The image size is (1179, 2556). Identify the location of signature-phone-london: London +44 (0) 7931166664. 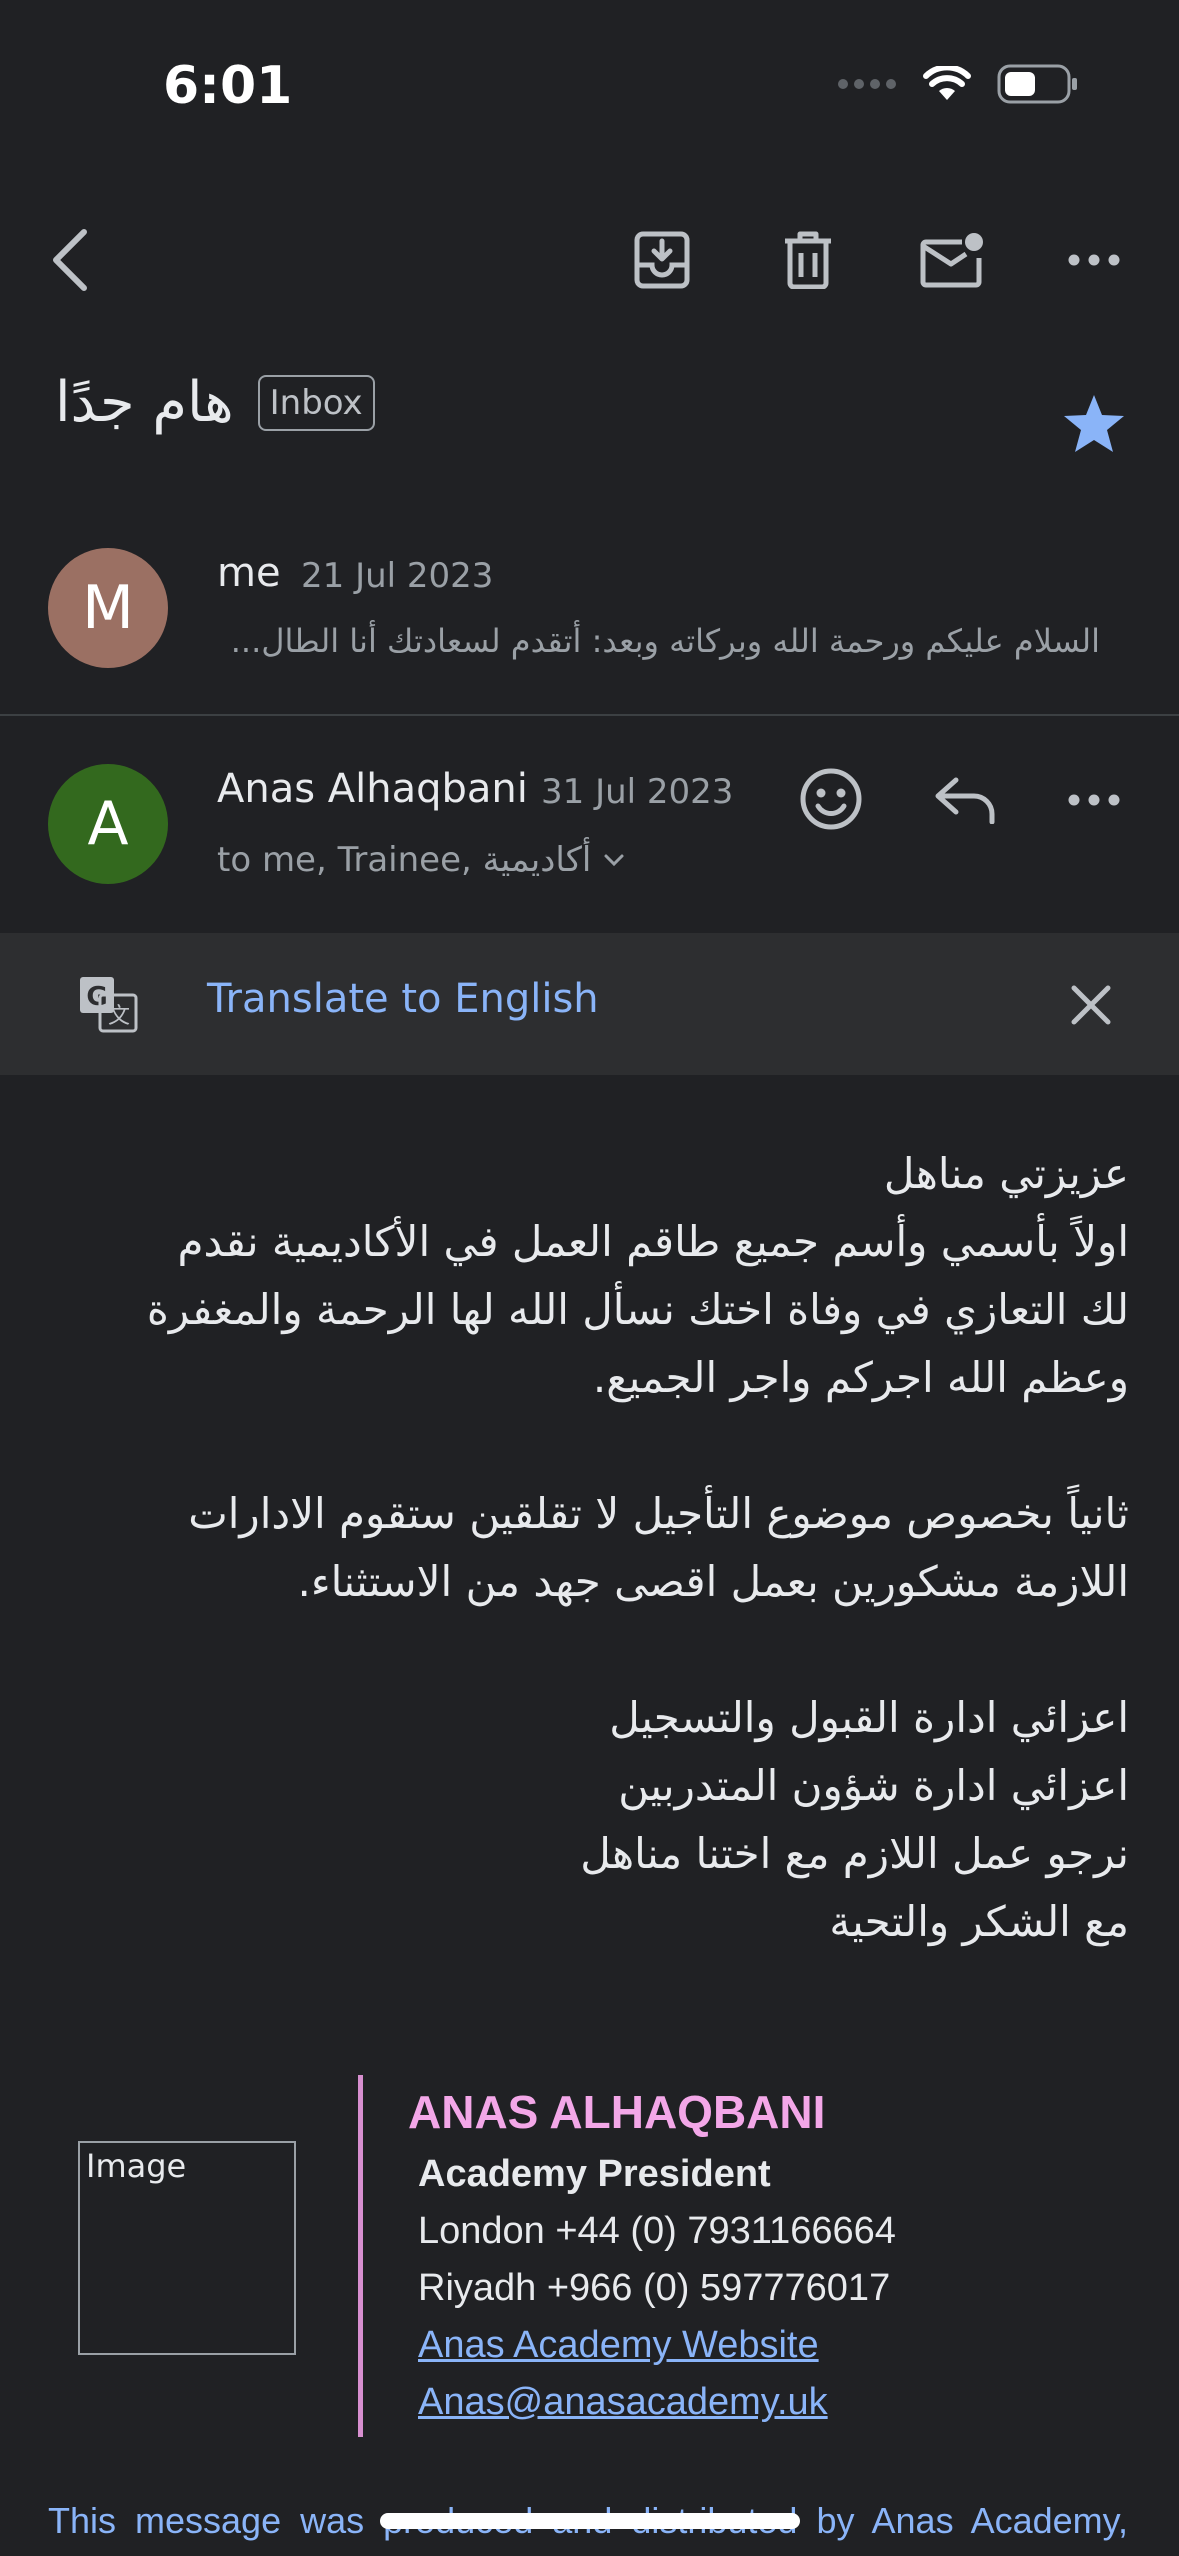
(657, 2231).